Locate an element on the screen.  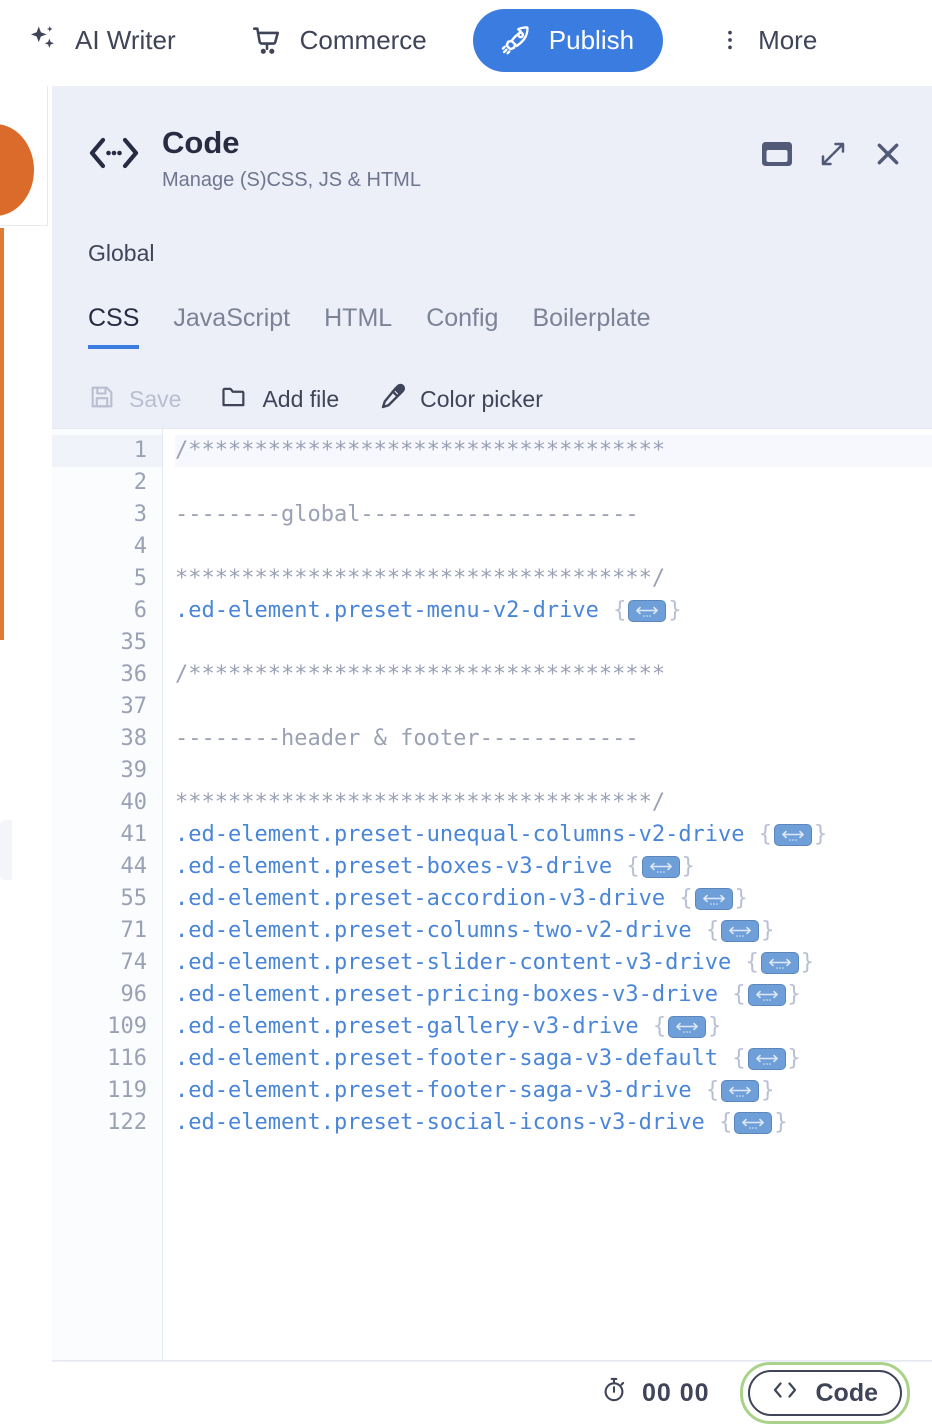
editor-code-line: .ed-element.preset-boxes-v3-drive {} is located at coordinates (553, 867).